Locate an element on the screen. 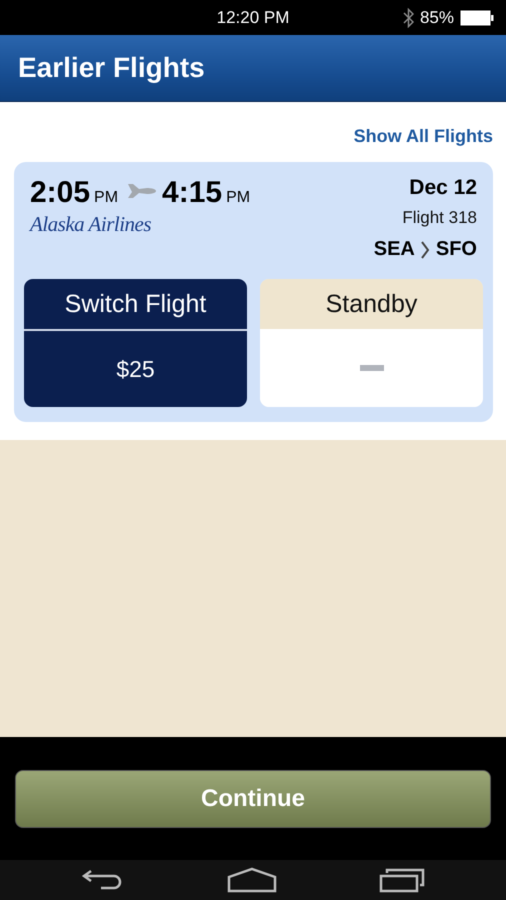 This screenshot has height=900, width=506. chevron-right-icon is located at coordinates (425, 249).